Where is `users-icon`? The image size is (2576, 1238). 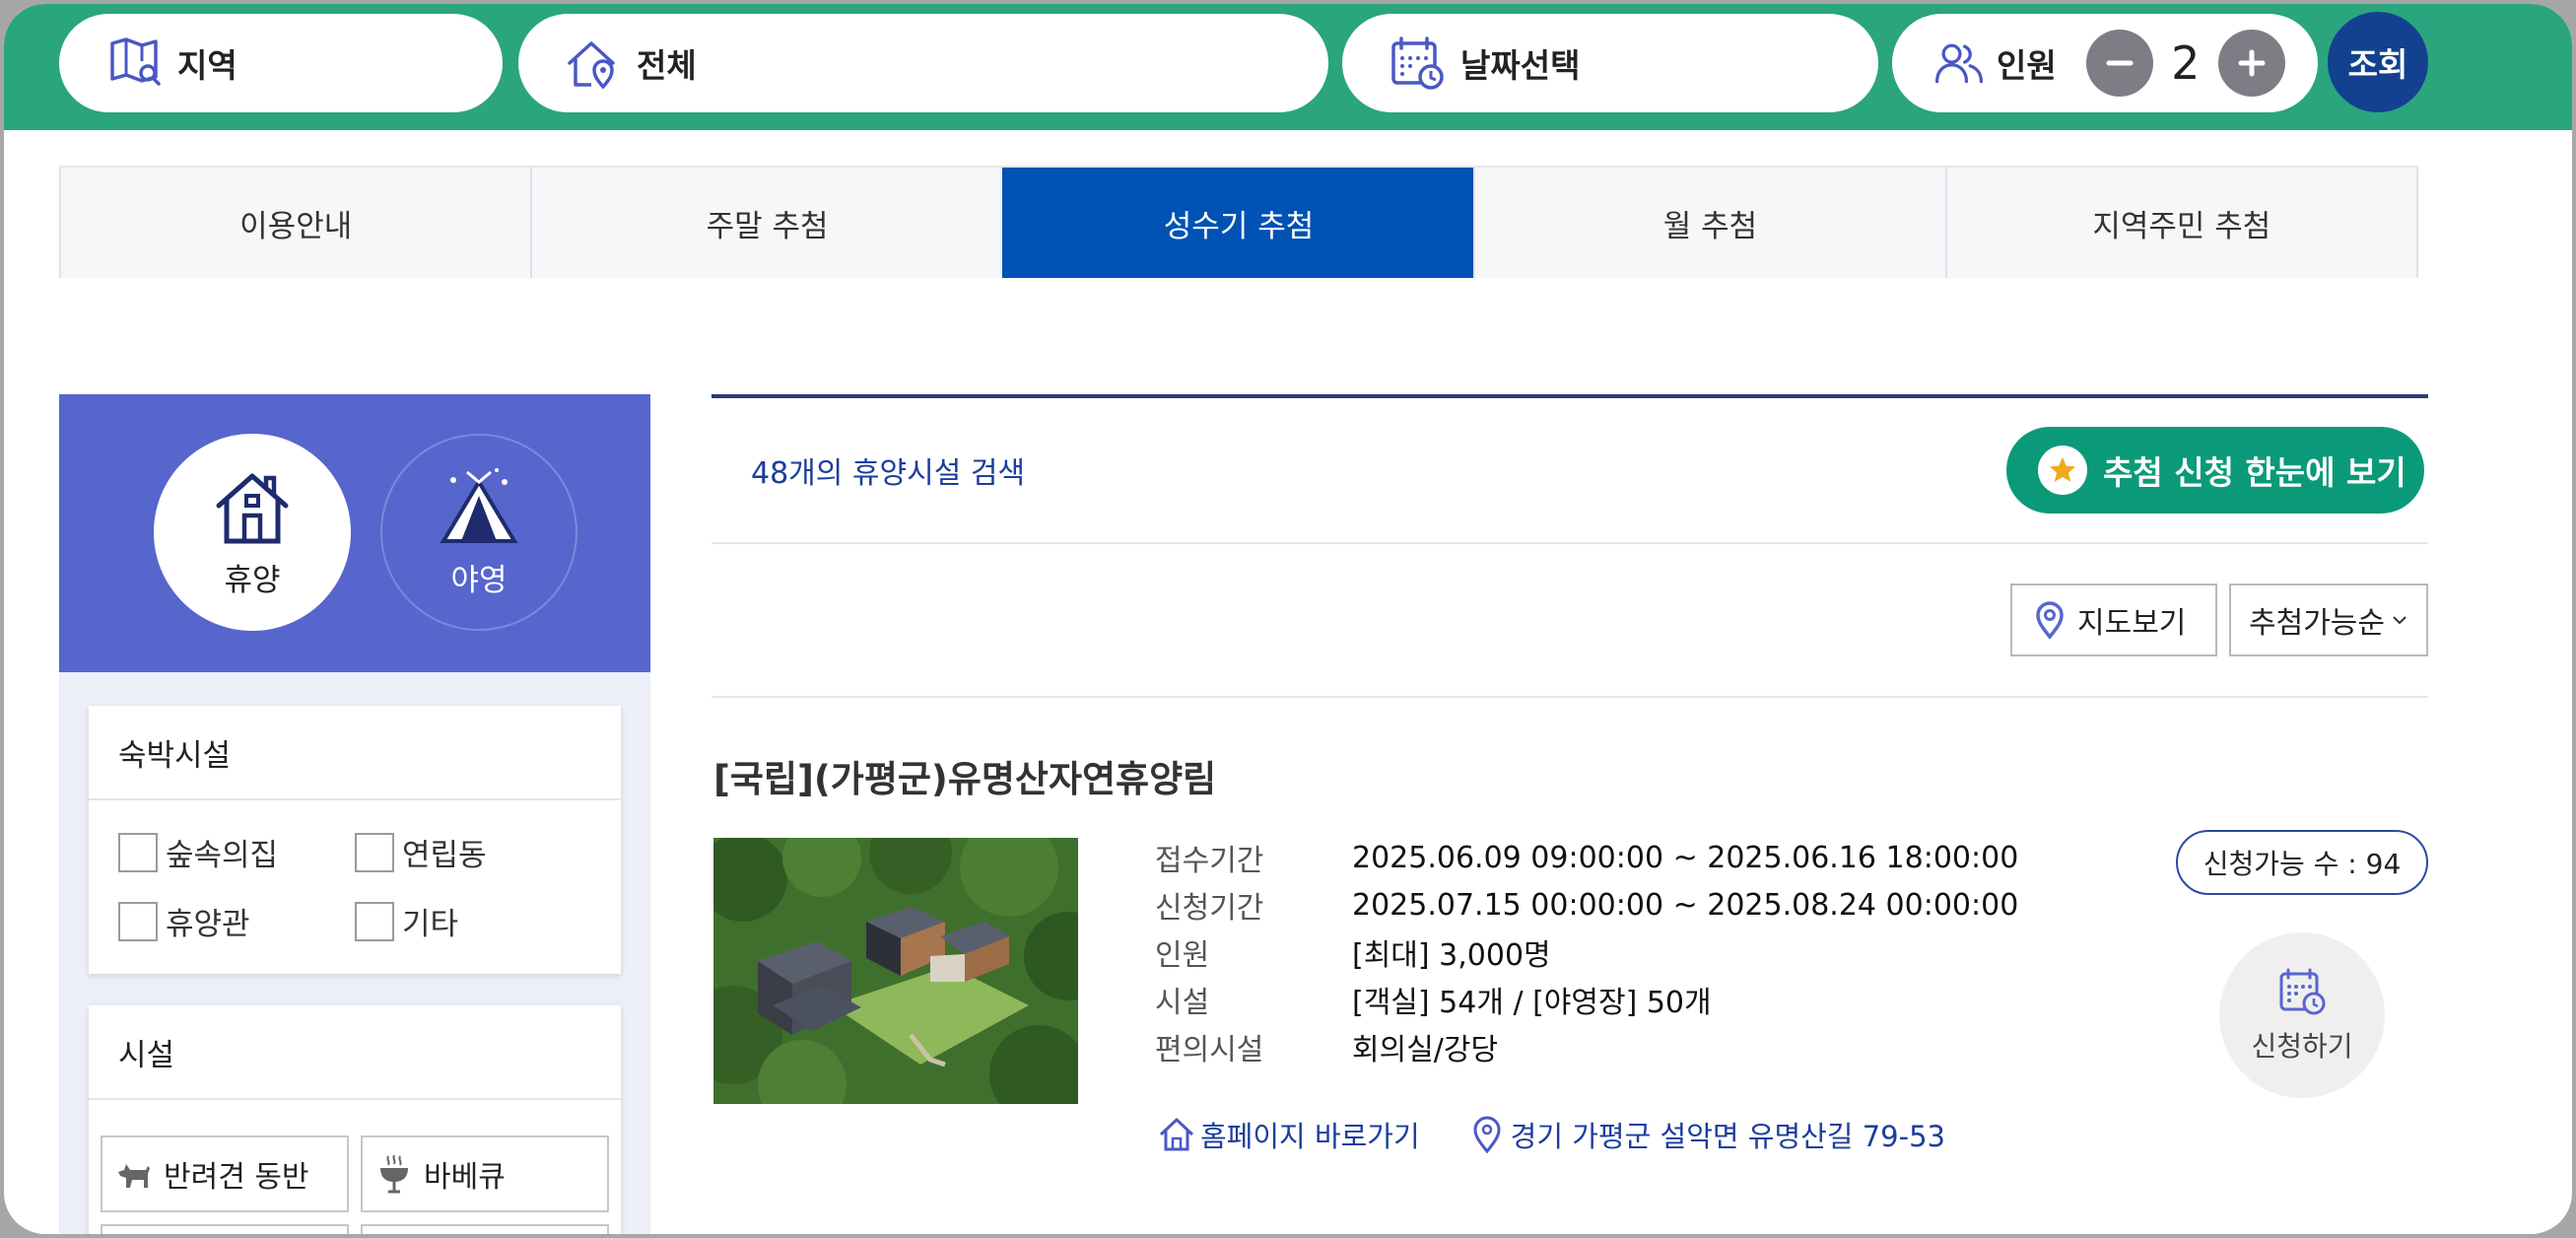 users-icon is located at coordinates (1960, 63).